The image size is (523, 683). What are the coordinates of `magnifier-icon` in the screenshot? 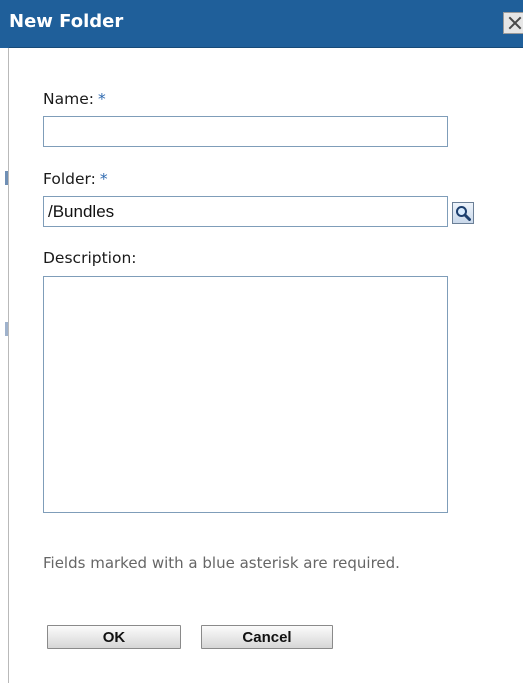 It's located at (463, 213).